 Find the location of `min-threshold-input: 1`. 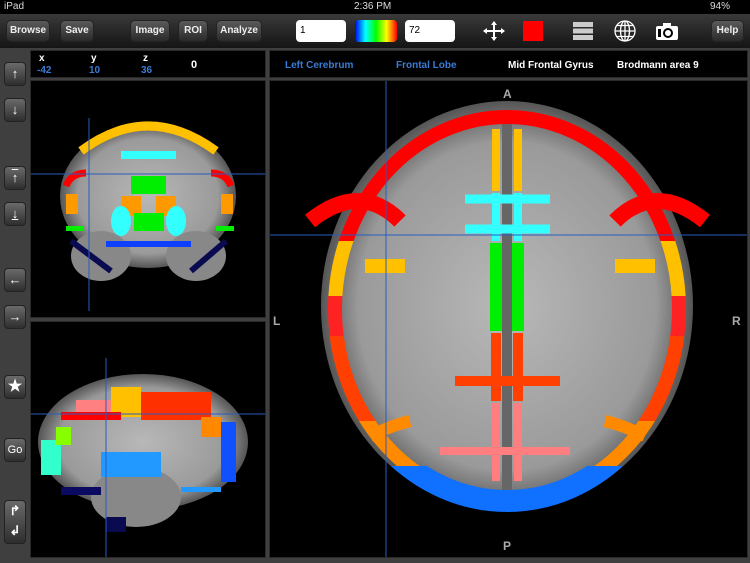

min-threshold-input: 1 is located at coordinates (321, 31).